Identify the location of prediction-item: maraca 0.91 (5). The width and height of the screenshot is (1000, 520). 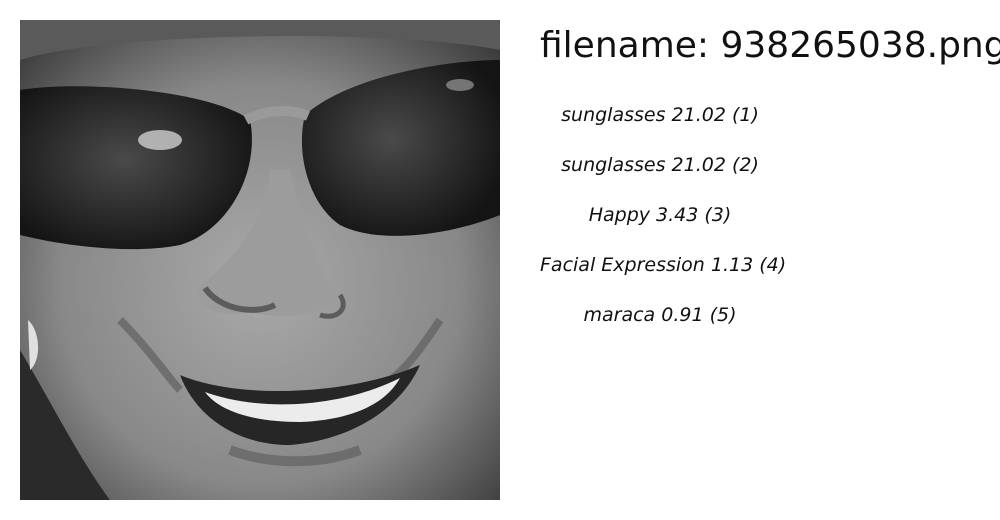
(660, 315).